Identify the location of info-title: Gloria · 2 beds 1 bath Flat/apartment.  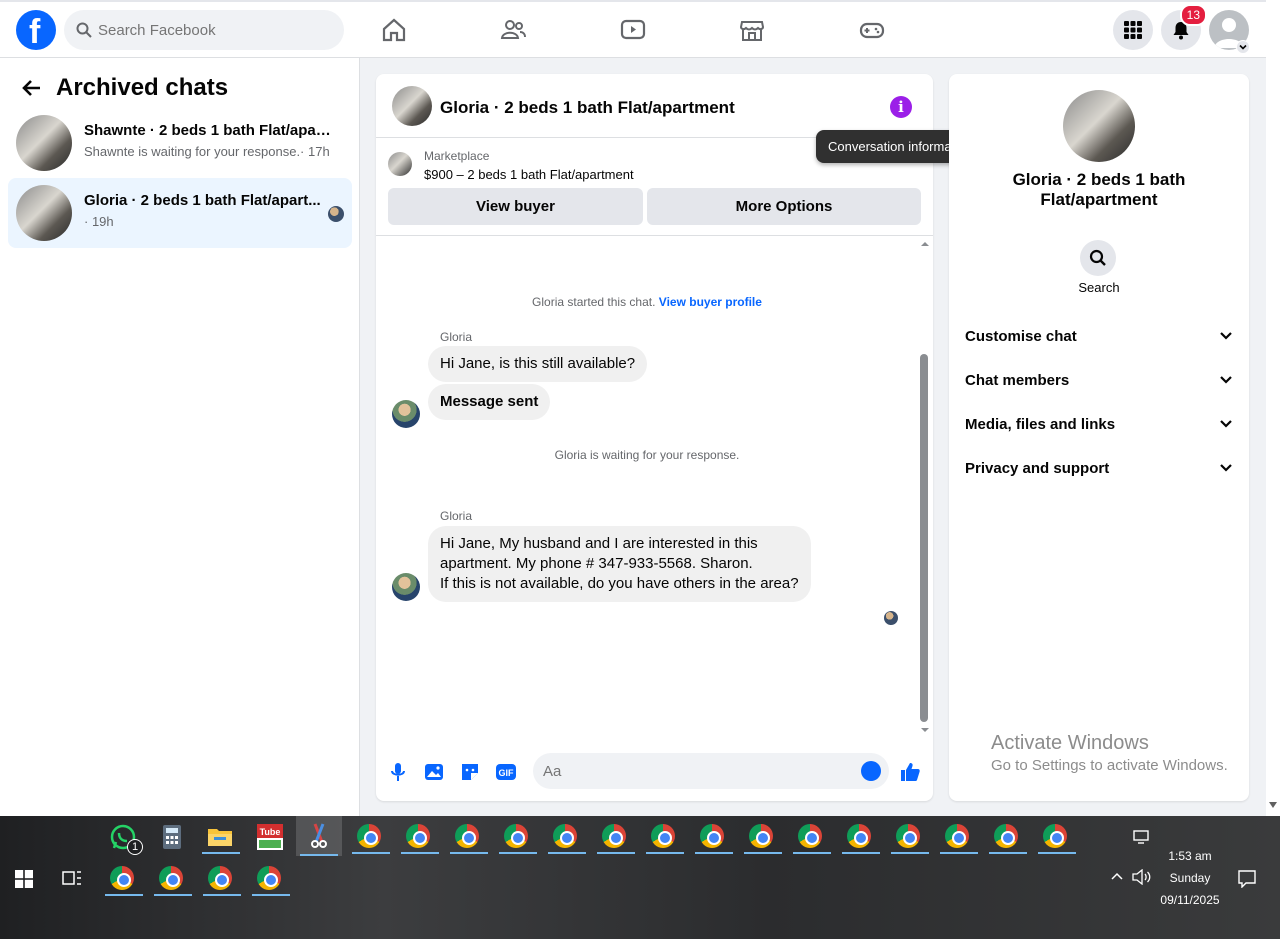
(1099, 189).